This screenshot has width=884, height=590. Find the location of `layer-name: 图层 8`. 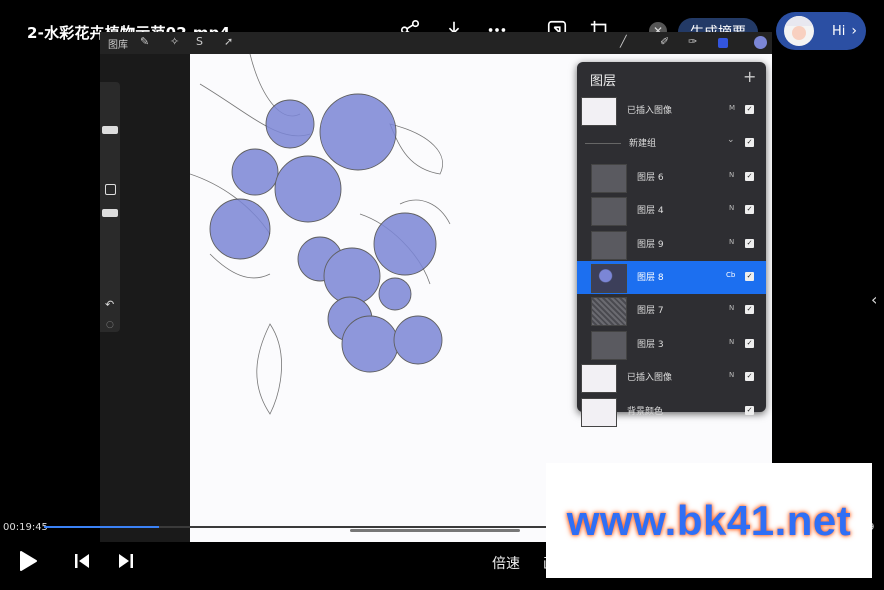

layer-name: 图层 8 is located at coordinates (650, 278).